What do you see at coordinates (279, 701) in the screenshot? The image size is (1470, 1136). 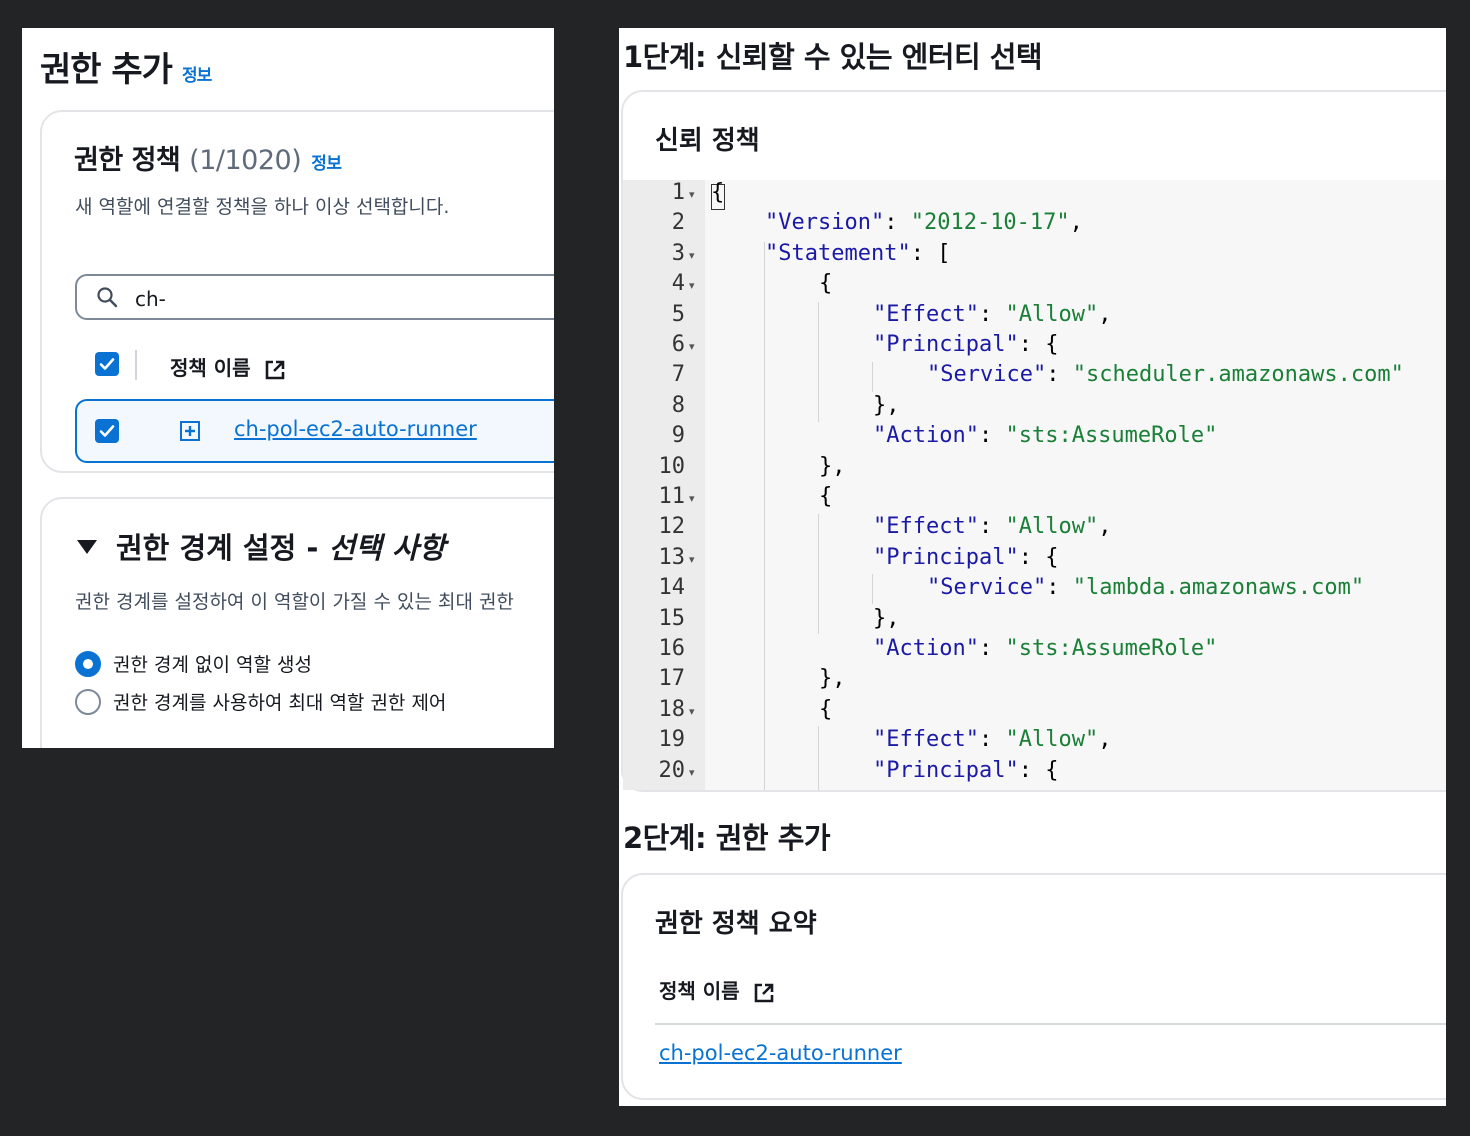 I see `radio-use-boundary-label: 권한 경계를 사용하여 최대 역할 권한 제어` at bounding box center [279, 701].